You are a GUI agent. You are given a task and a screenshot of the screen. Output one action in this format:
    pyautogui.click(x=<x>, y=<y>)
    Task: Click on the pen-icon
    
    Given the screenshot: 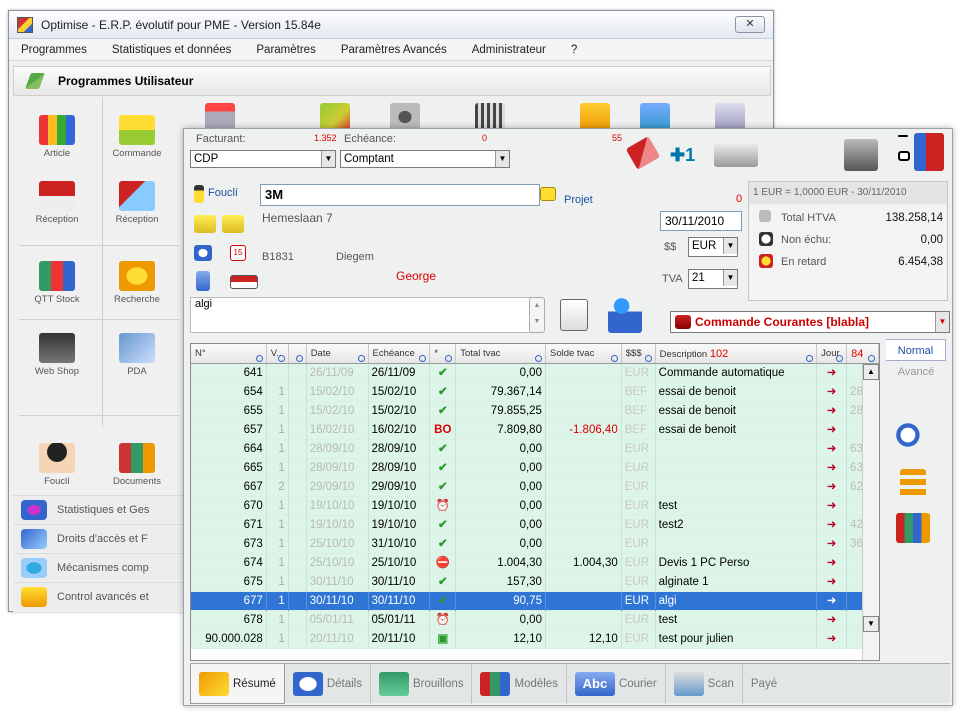 What is the action you would take?
    pyautogui.click(x=643, y=153)
    